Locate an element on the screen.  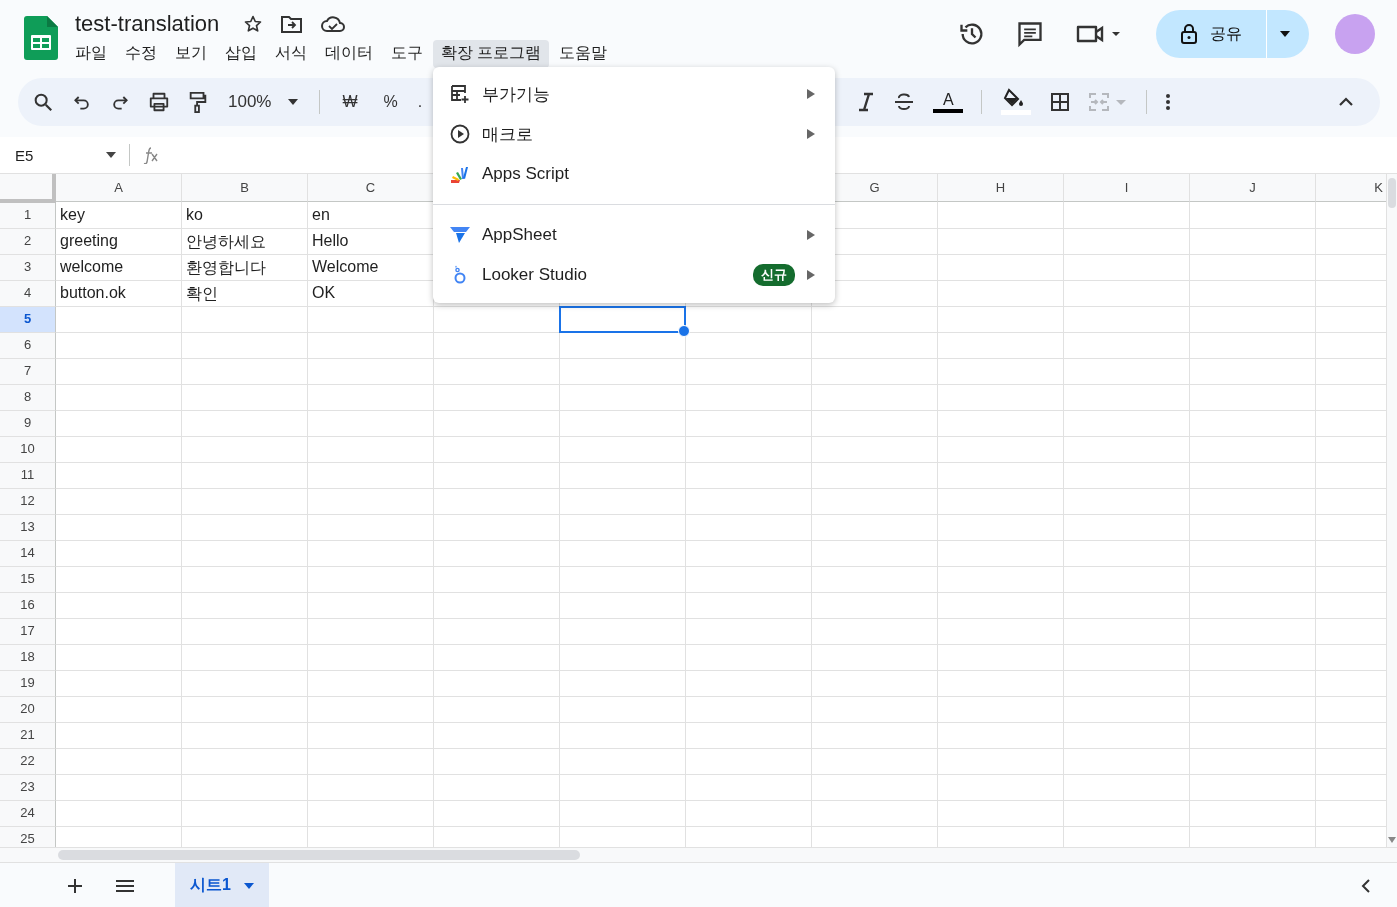
currency-format-button: ₩ is located at coordinates (350, 102).